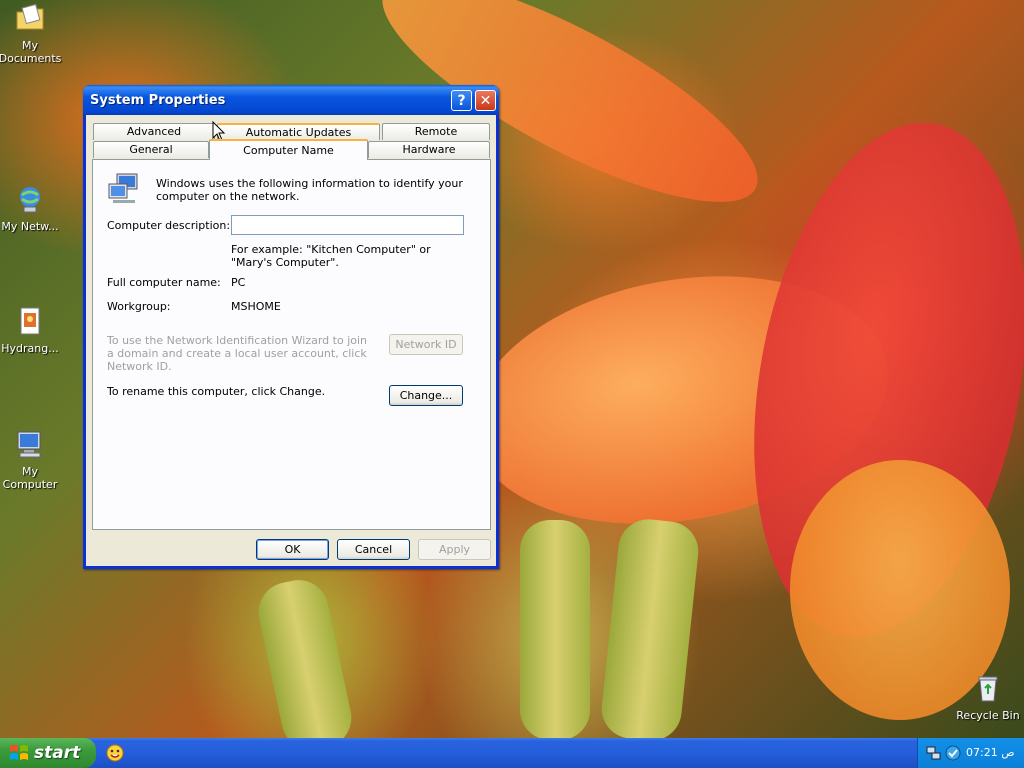 The image size is (1024, 768). I want to click on desktop-icon-recycle-bin: Recycle Bin, so click(988, 697).